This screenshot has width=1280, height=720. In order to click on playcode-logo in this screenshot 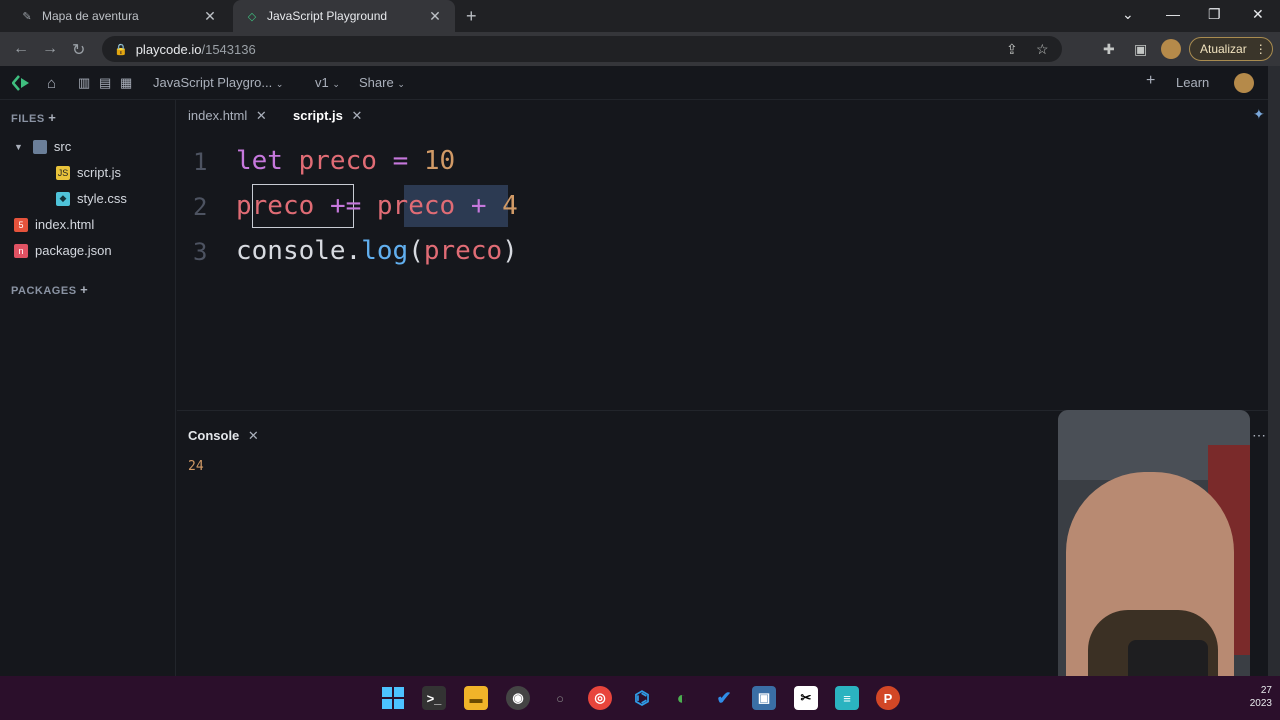, I will do `click(22, 83)`.